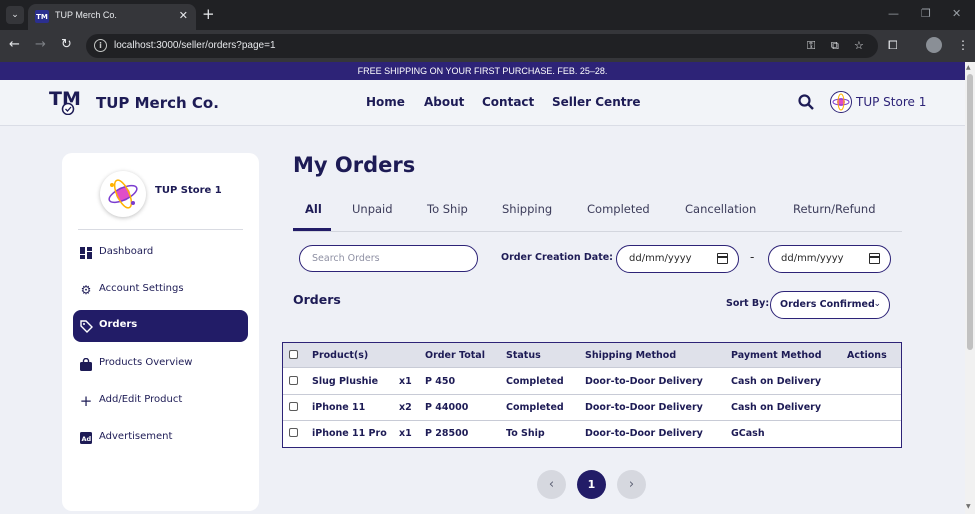  What do you see at coordinates (812, 258) in the screenshot?
I see `date-to-value: dd/mm/yyyy` at bounding box center [812, 258].